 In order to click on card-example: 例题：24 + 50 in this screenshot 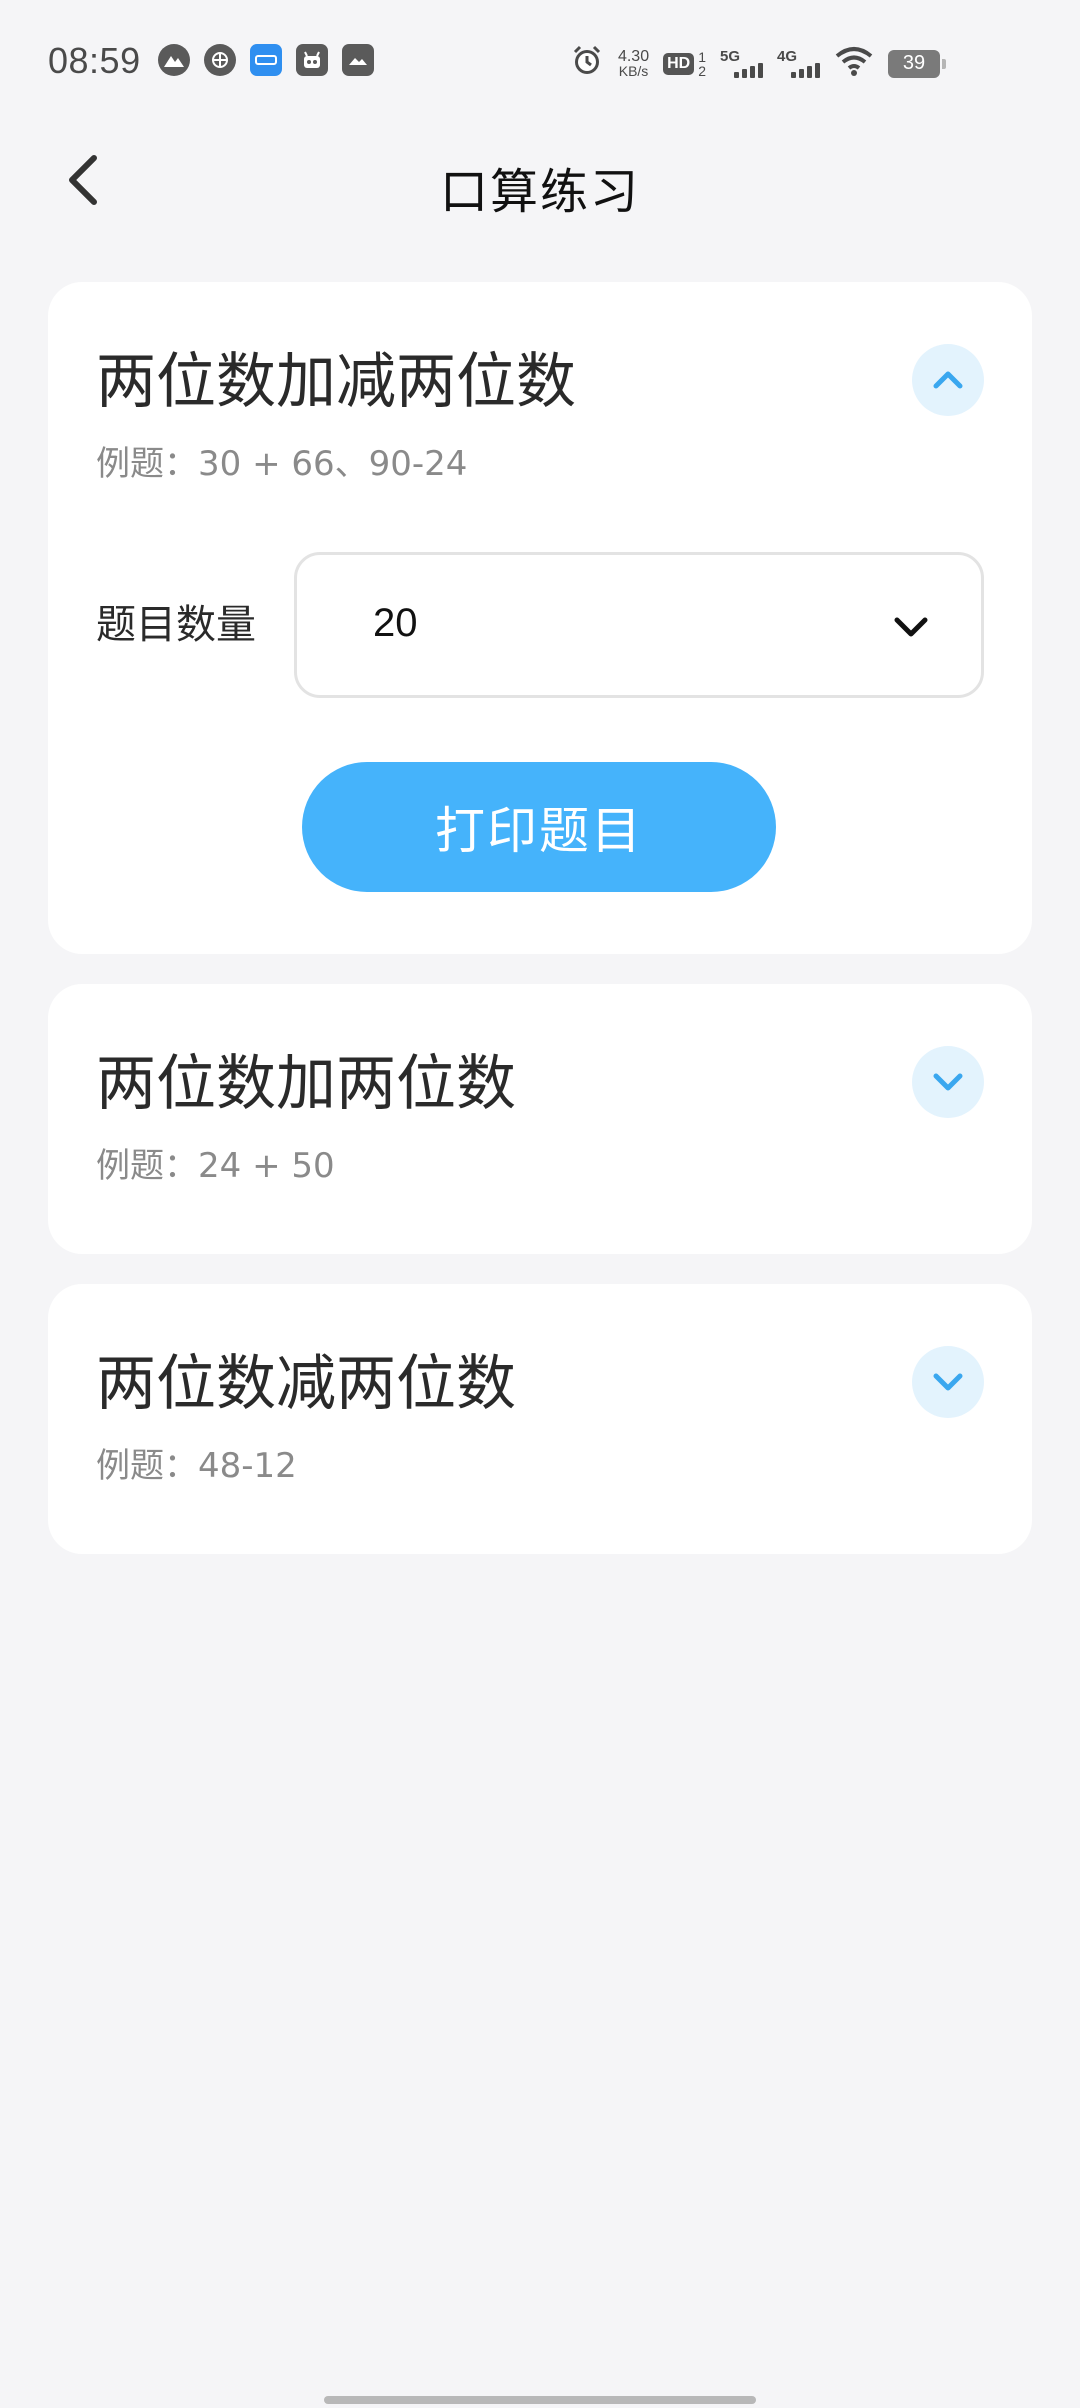, I will do `click(215, 1166)`.